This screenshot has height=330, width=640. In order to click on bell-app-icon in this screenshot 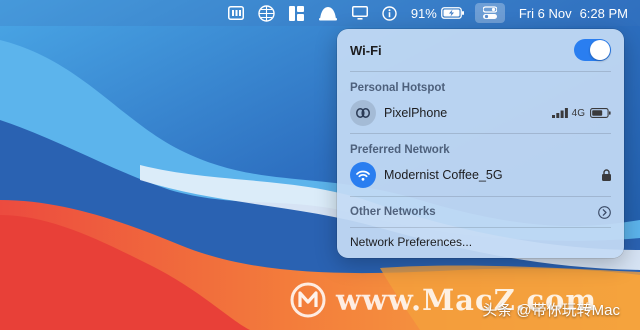, I will do `click(328, 13)`.